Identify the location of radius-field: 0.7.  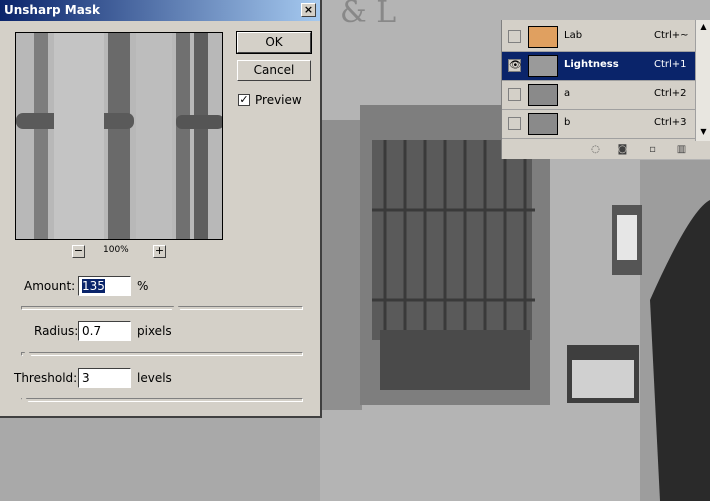
(104, 331).